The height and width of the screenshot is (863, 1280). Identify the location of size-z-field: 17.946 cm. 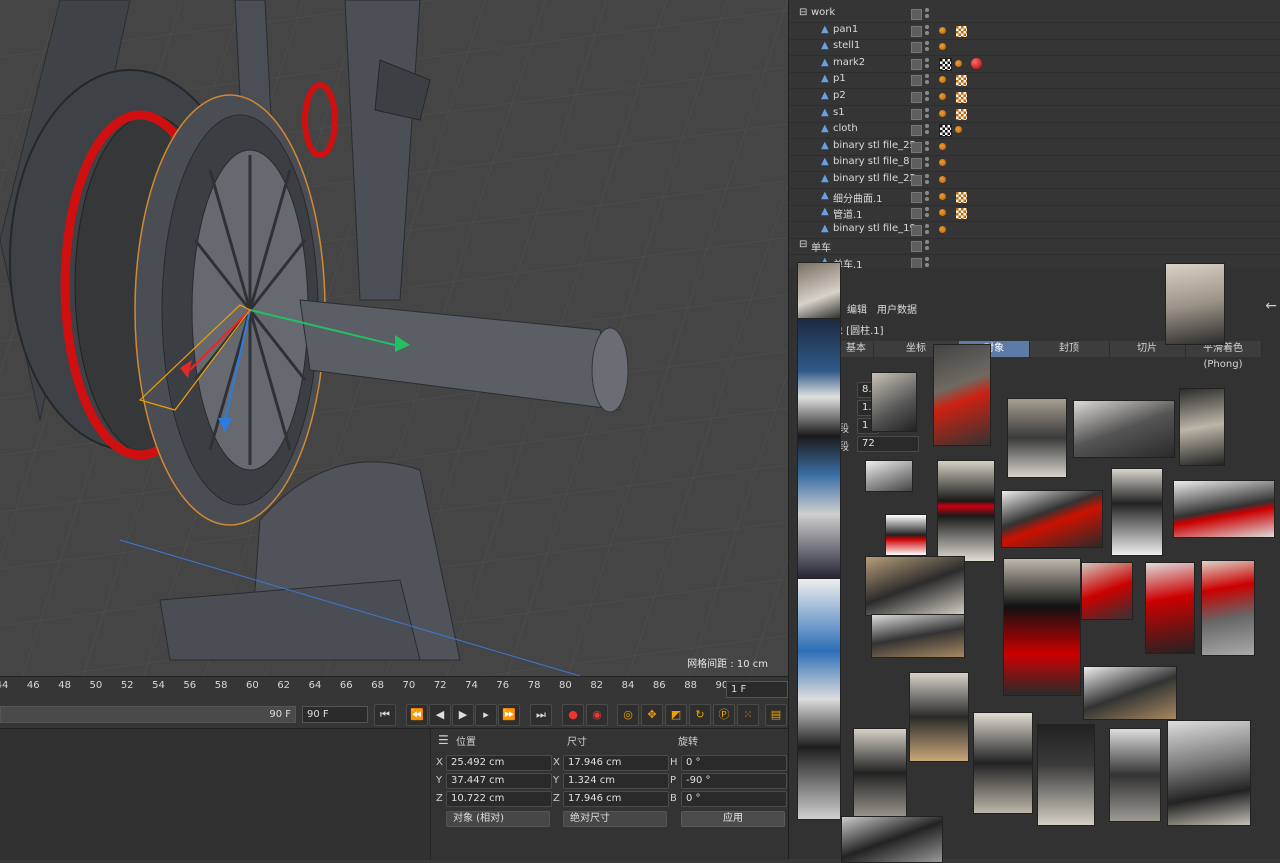
(616, 799).